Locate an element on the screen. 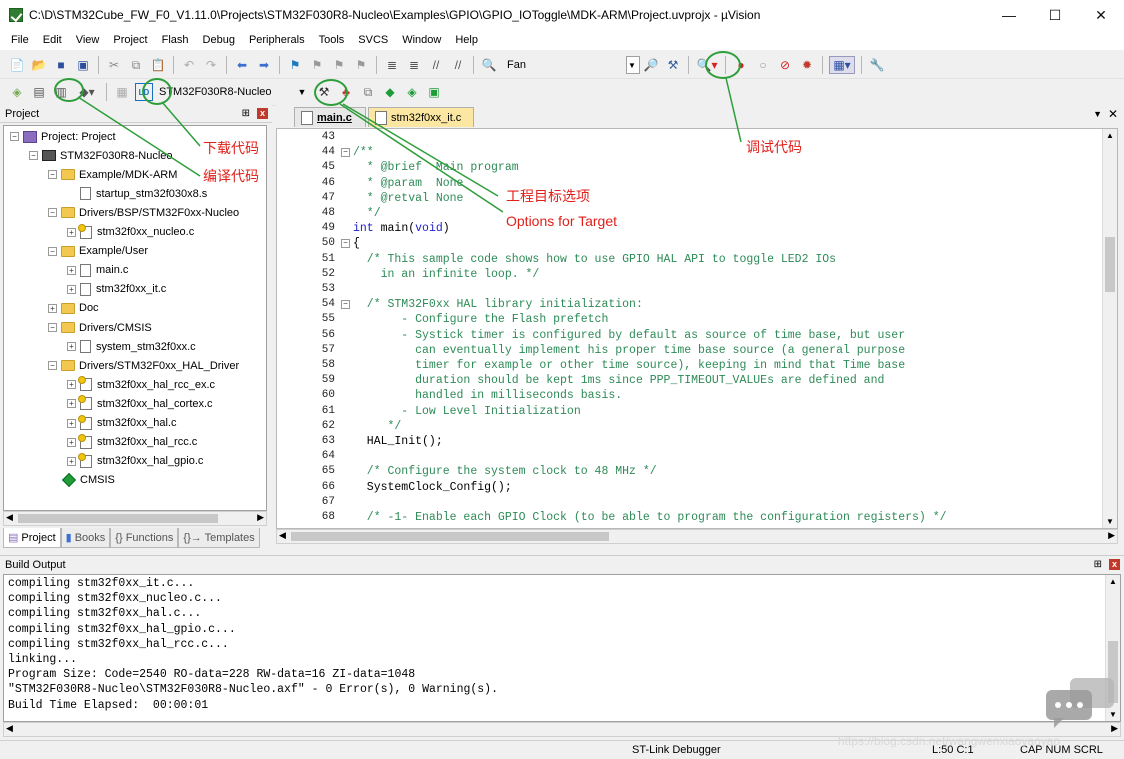  save-all-icon: ▣ is located at coordinates (83, 65).